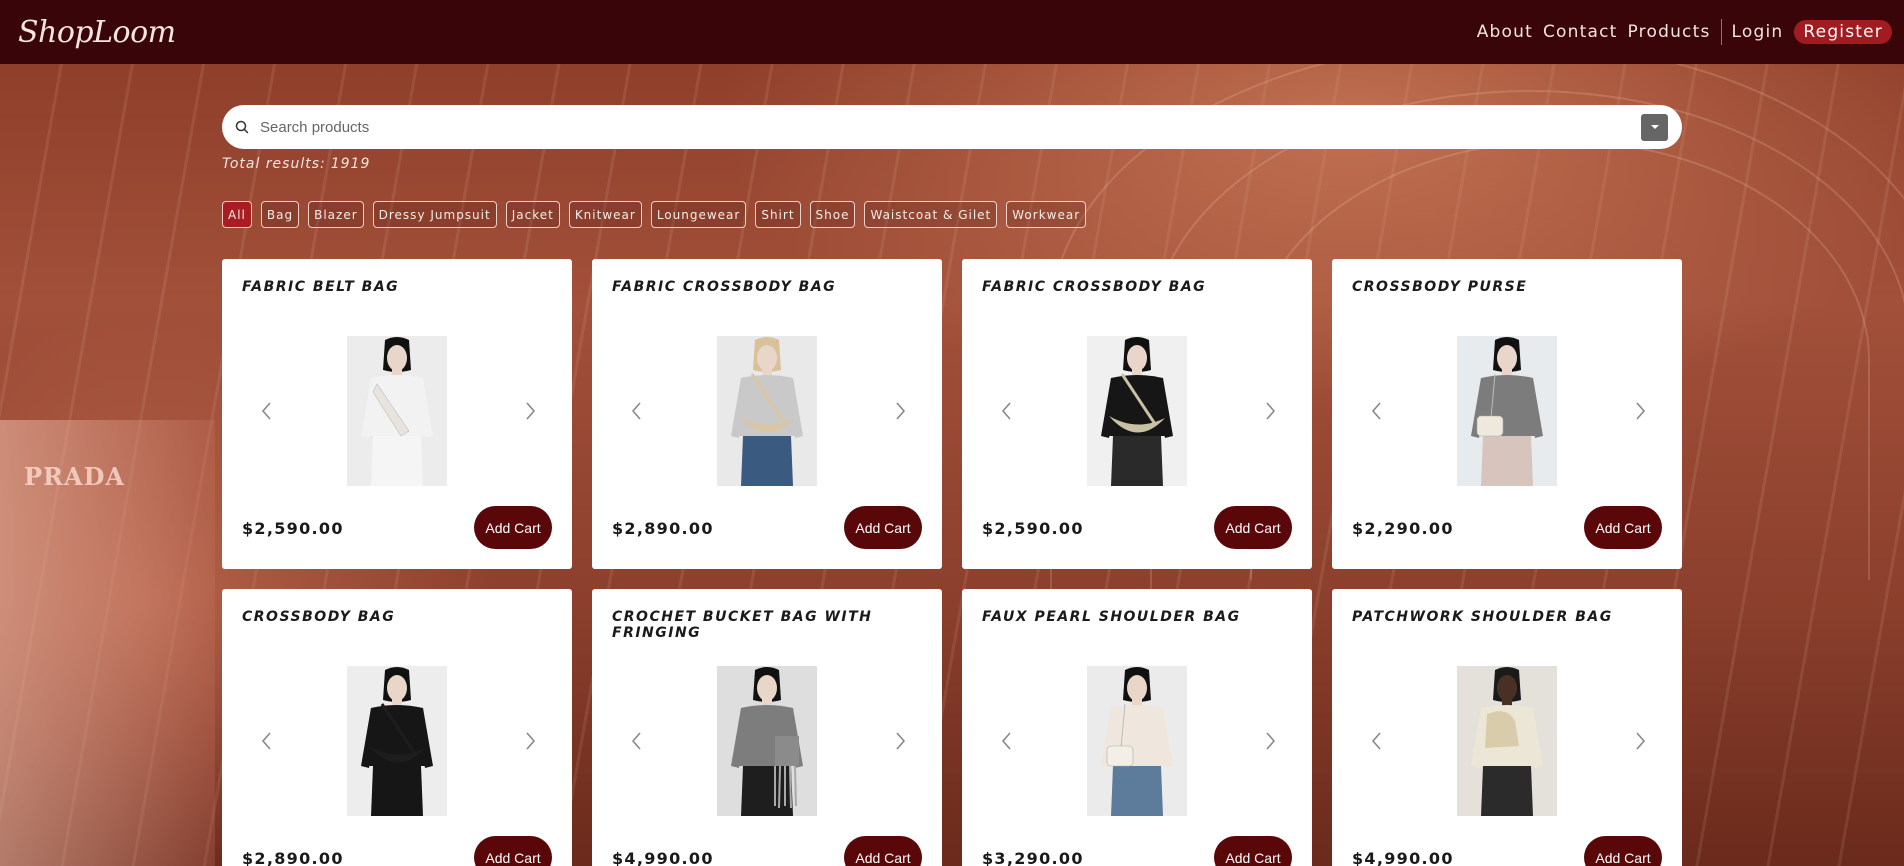 This screenshot has height=866, width=1904. Describe the element at coordinates (350, 164) in the screenshot. I see `total-results-count: 1919` at that location.